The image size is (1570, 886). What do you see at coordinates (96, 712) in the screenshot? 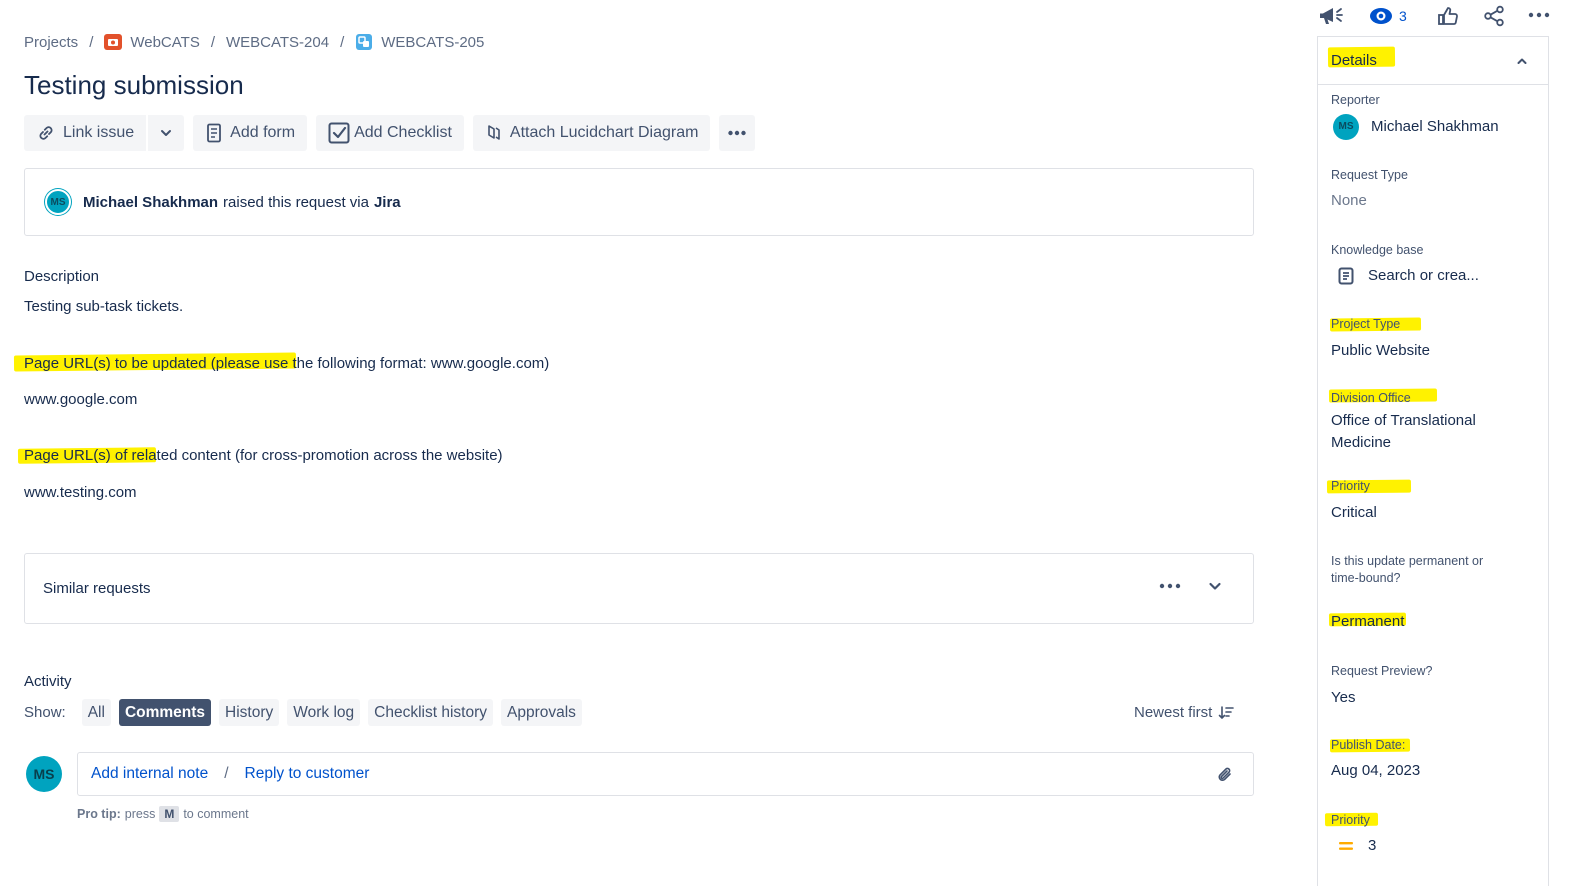
I see `filter-all: All` at bounding box center [96, 712].